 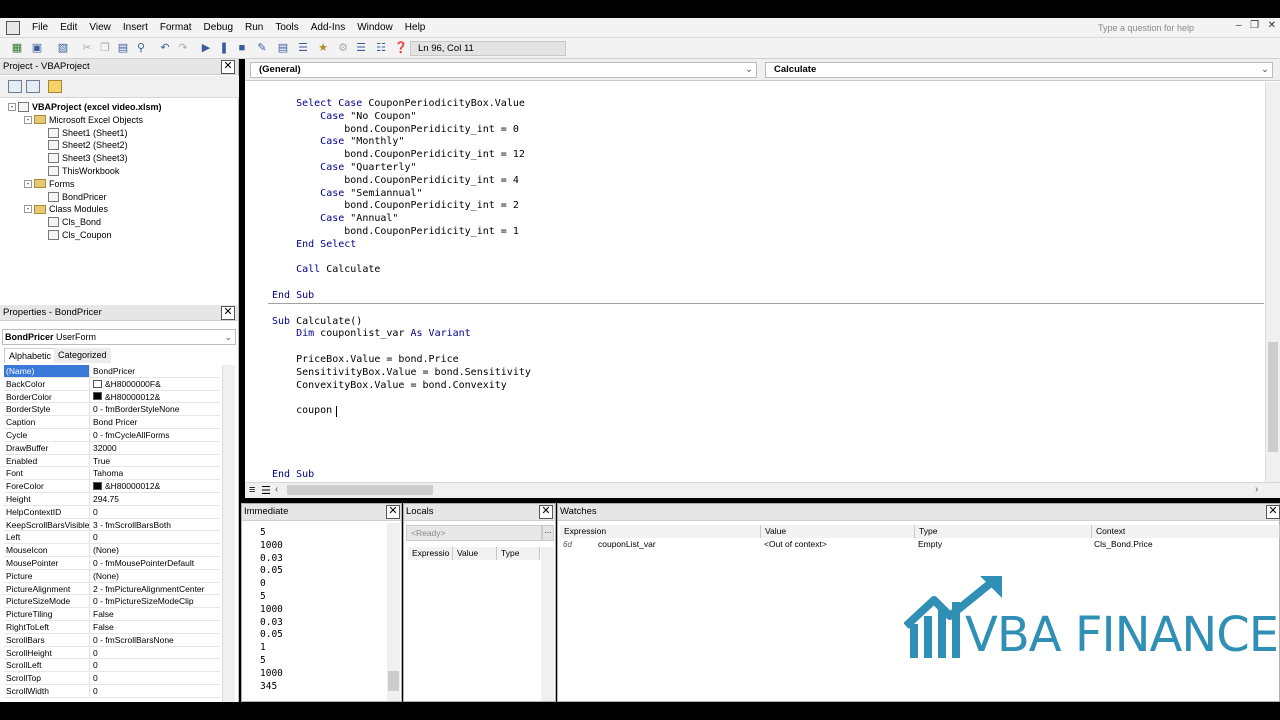 I want to click on locals-col-type: Type, so click(x=518, y=553).